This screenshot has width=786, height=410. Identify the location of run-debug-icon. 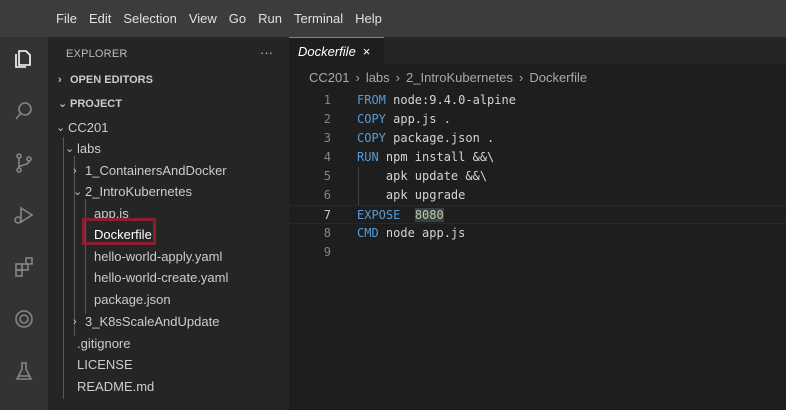
(24, 215).